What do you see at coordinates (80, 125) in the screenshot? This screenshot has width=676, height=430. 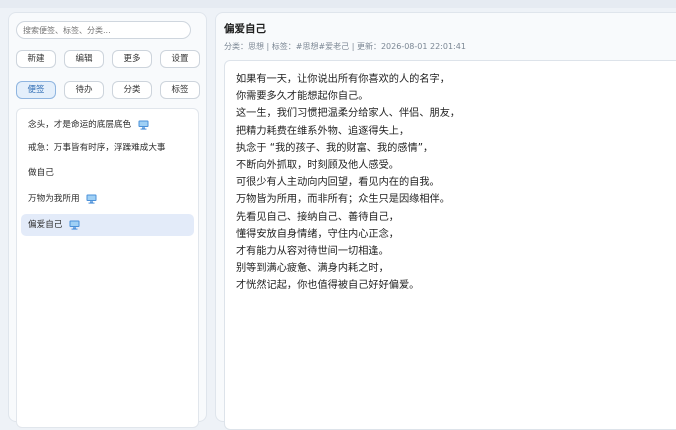 I see `note-title: 念头，才是命运的底层底色` at bounding box center [80, 125].